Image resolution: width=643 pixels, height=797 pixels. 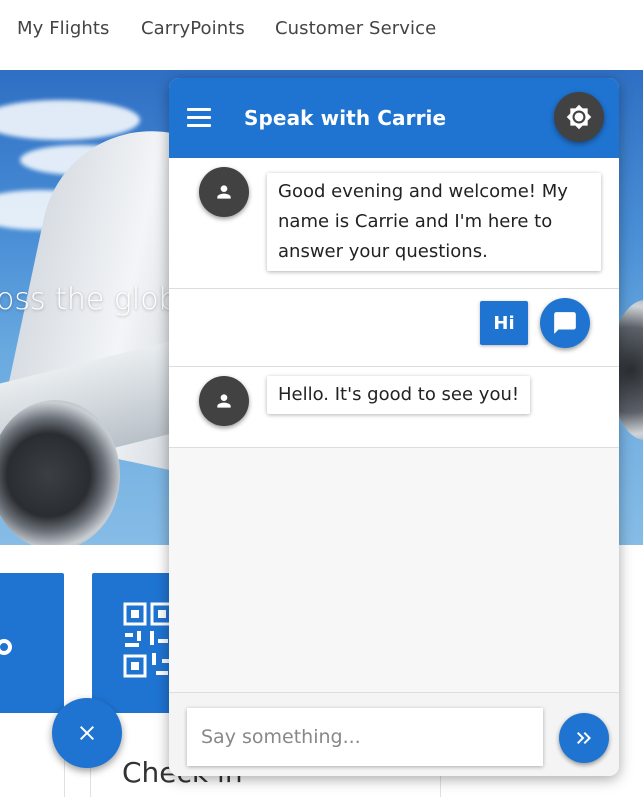 I want to click on nav-my-flights: My Flights, so click(x=63, y=28).